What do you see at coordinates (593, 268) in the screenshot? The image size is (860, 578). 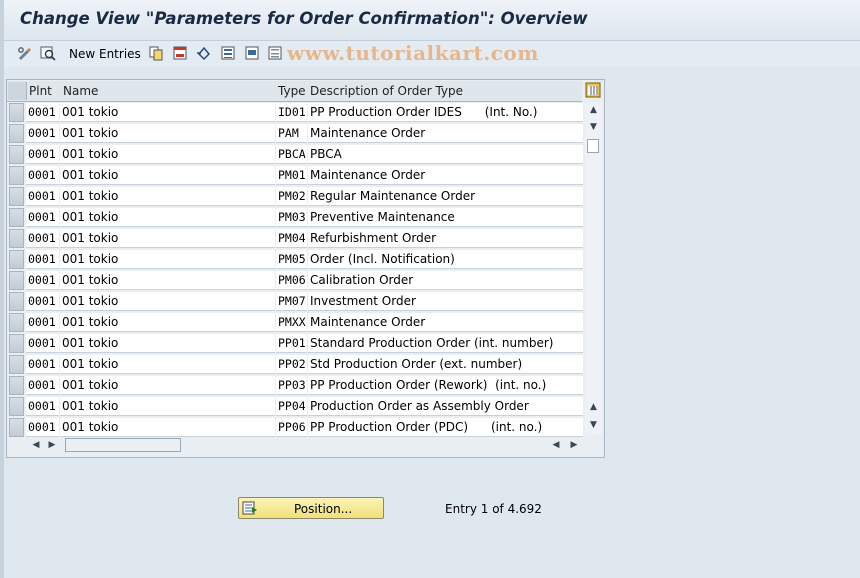 I see `vertical-scrollbar: ▲ ▼ ▲ ▼` at bounding box center [593, 268].